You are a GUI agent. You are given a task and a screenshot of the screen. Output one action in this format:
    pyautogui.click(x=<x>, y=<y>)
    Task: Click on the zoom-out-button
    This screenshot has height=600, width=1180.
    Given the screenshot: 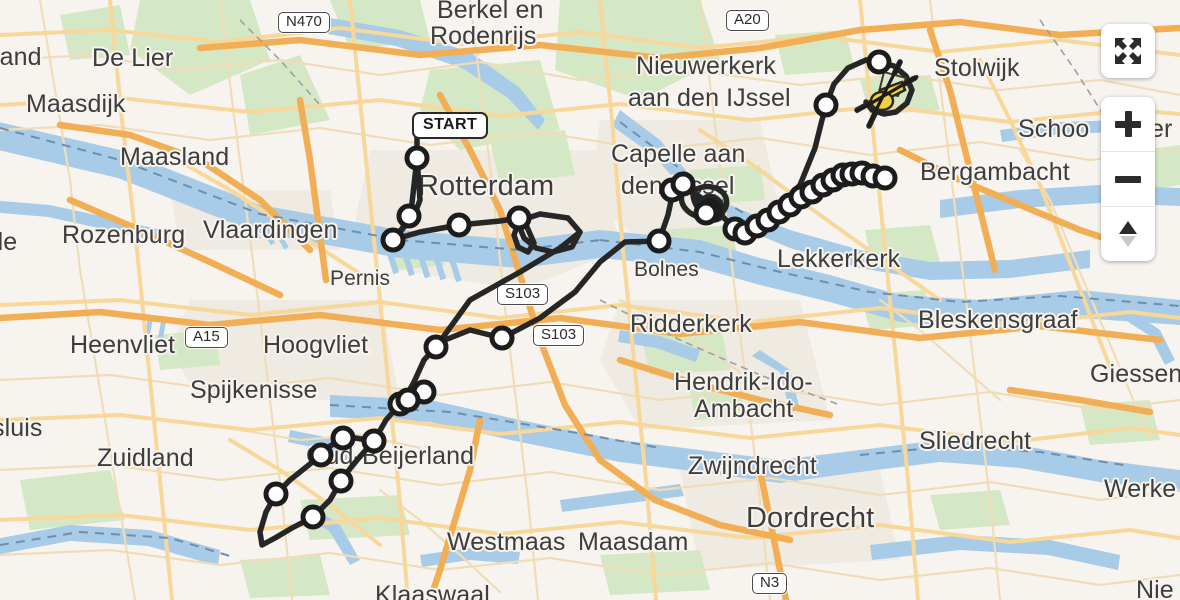 What is the action you would take?
    pyautogui.click(x=1128, y=179)
    